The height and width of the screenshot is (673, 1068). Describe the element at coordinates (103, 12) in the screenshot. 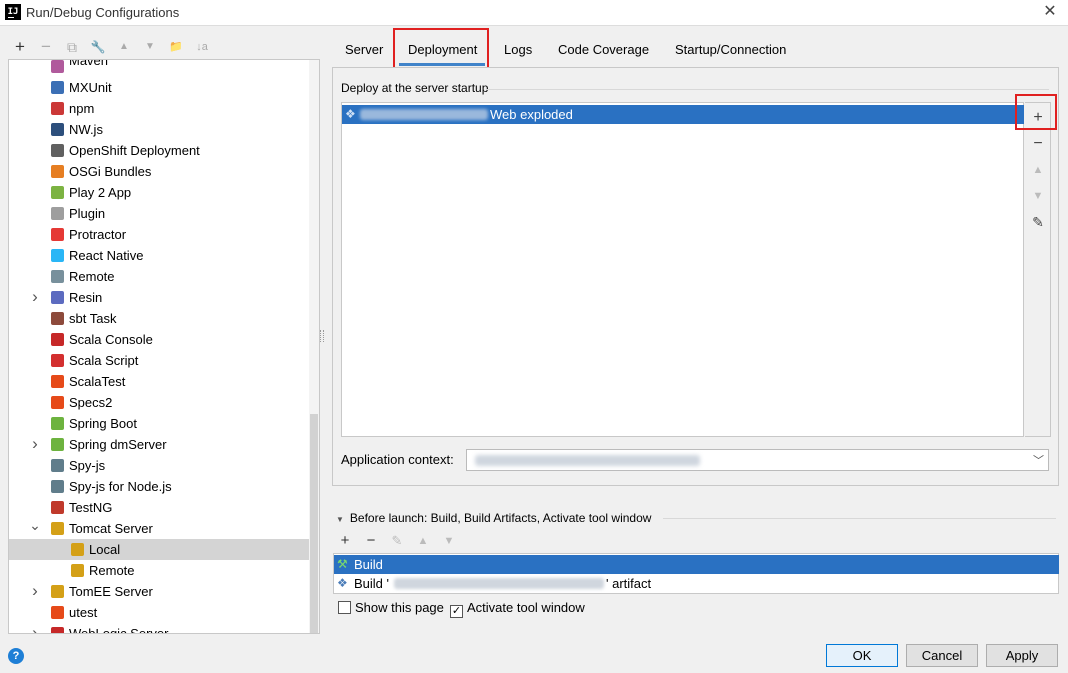

I see `window-title: Run/Debug Configurations` at that location.